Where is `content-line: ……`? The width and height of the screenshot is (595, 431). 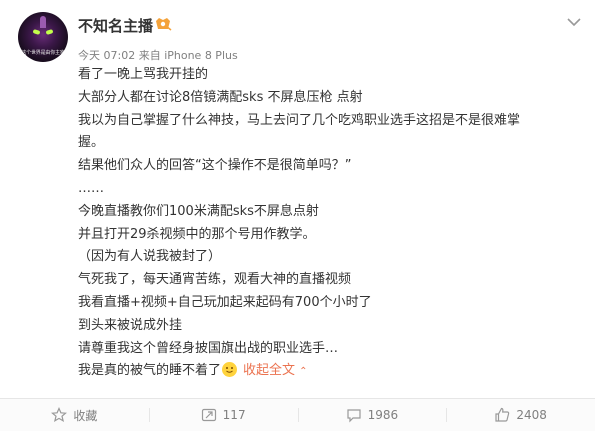 content-line: …… is located at coordinates (91, 188).